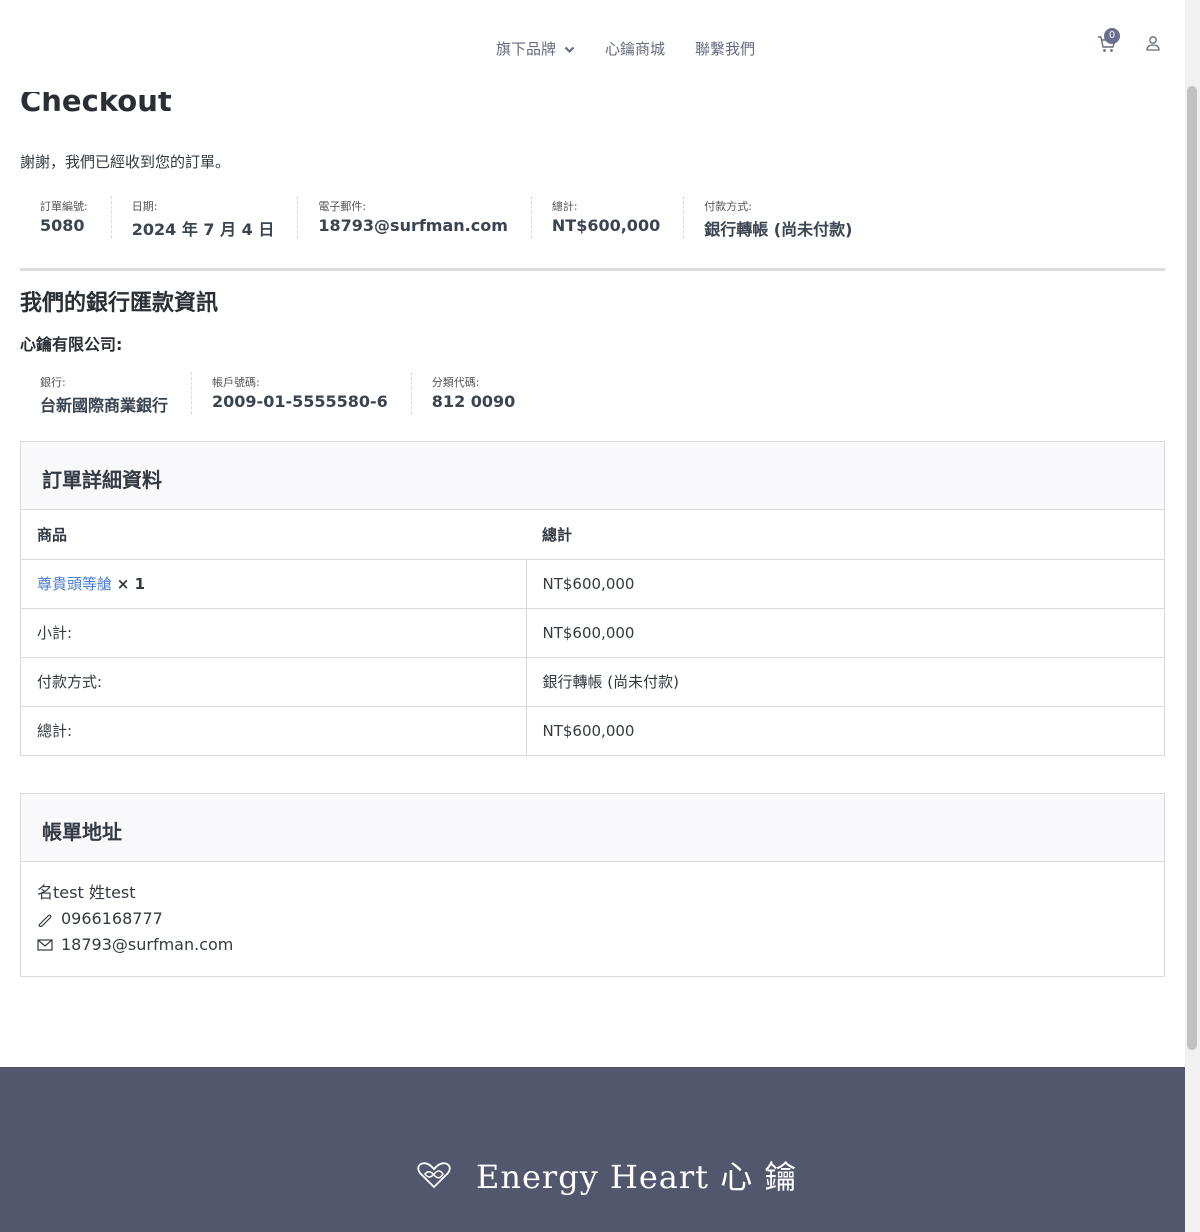 The image size is (1200, 1232). I want to click on order-date-value: 2024 年 7 月 4 日, so click(203, 229).